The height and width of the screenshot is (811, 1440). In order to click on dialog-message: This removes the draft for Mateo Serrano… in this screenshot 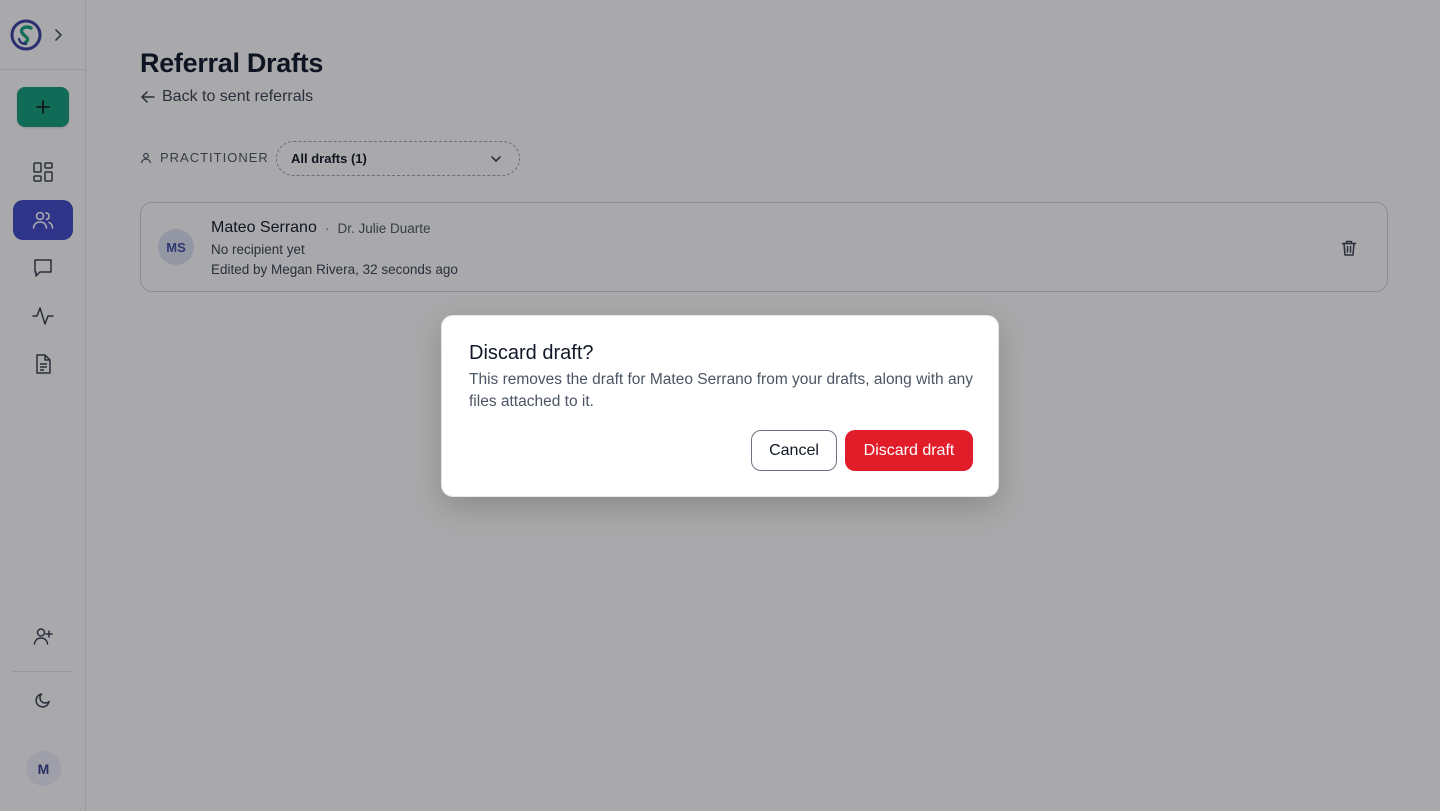, I will do `click(721, 390)`.